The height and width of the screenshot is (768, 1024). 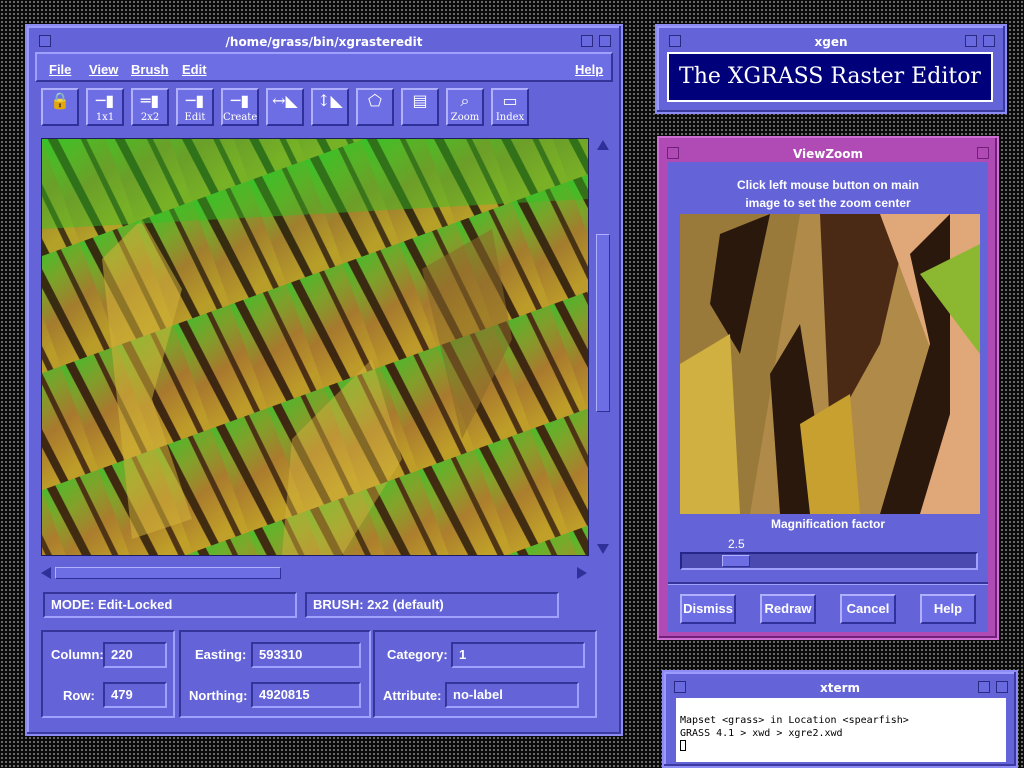 I want to click on terminal-line: GRASS 4.1 > xwd > xgre2.xwd, so click(x=761, y=733).